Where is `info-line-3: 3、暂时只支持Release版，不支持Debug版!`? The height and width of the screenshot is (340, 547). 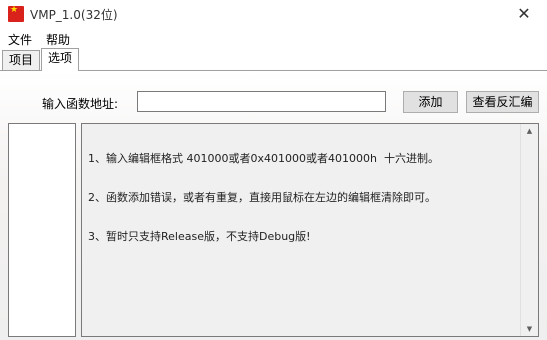 info-line-3: 3、暂时只支持Release版，不支持Debug版! is located at coordinates (199, 236).